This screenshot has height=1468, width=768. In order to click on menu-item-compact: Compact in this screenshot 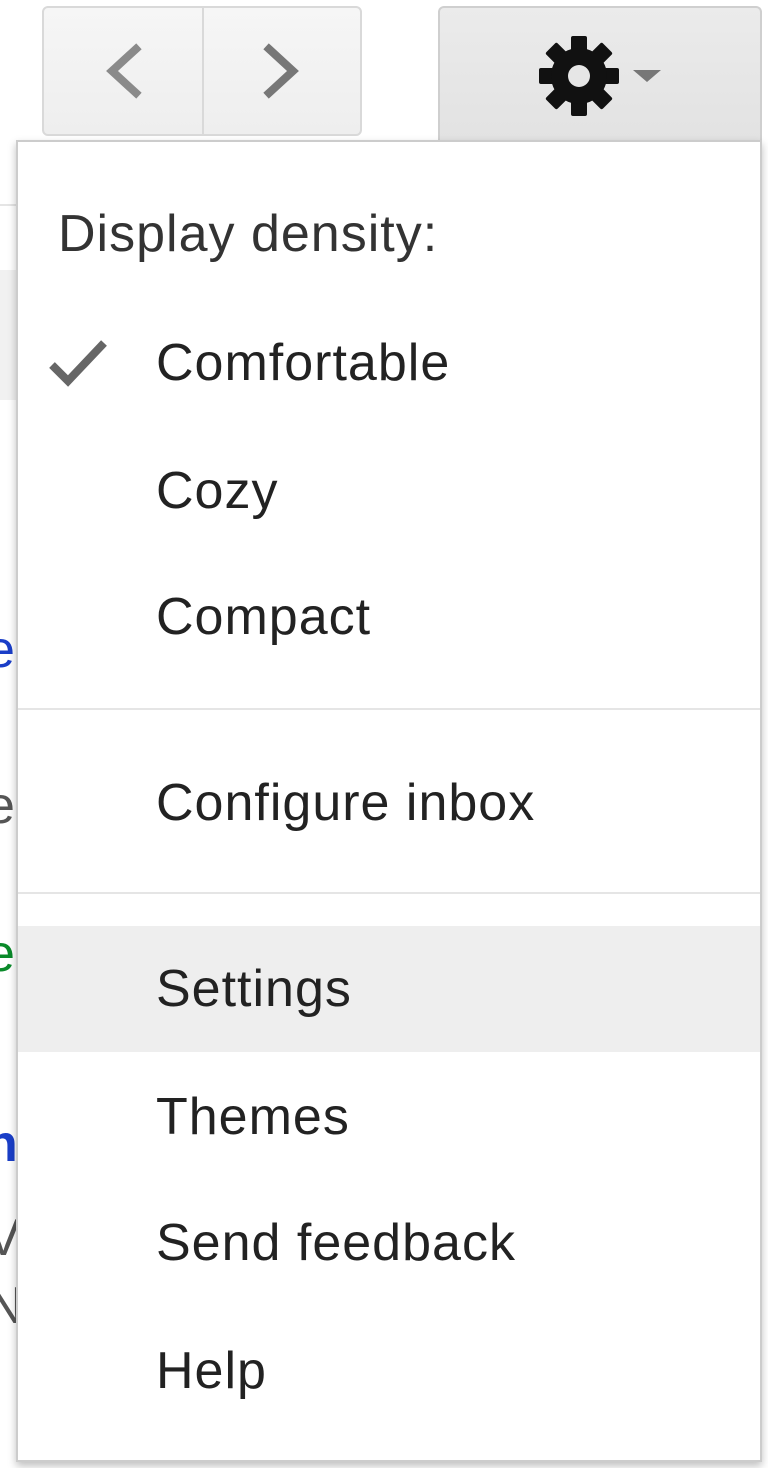, I will do `click(389, 617)`.